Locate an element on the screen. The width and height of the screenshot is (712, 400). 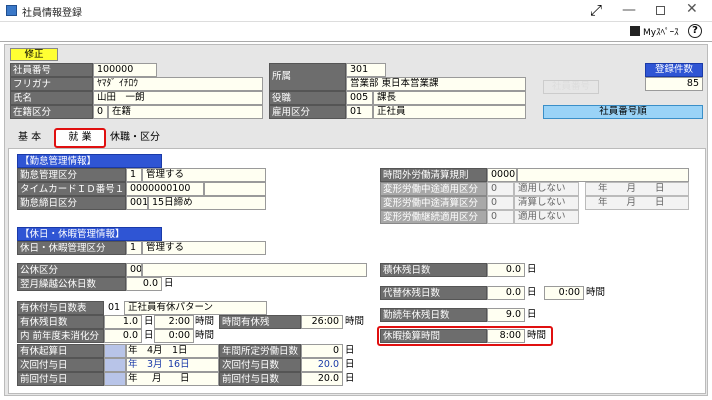
furigana-label: フリガナ is located at coordinates (51, 84).